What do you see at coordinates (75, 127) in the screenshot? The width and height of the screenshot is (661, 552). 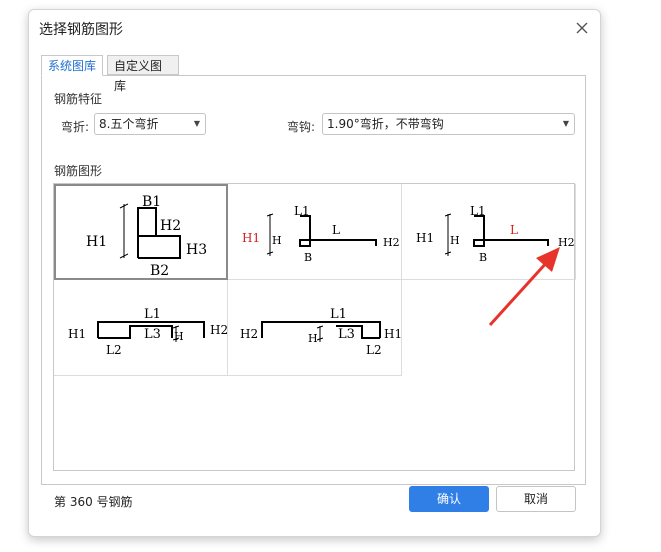 I see `bend-label: 弯折:` at bounding box center [75, 127].